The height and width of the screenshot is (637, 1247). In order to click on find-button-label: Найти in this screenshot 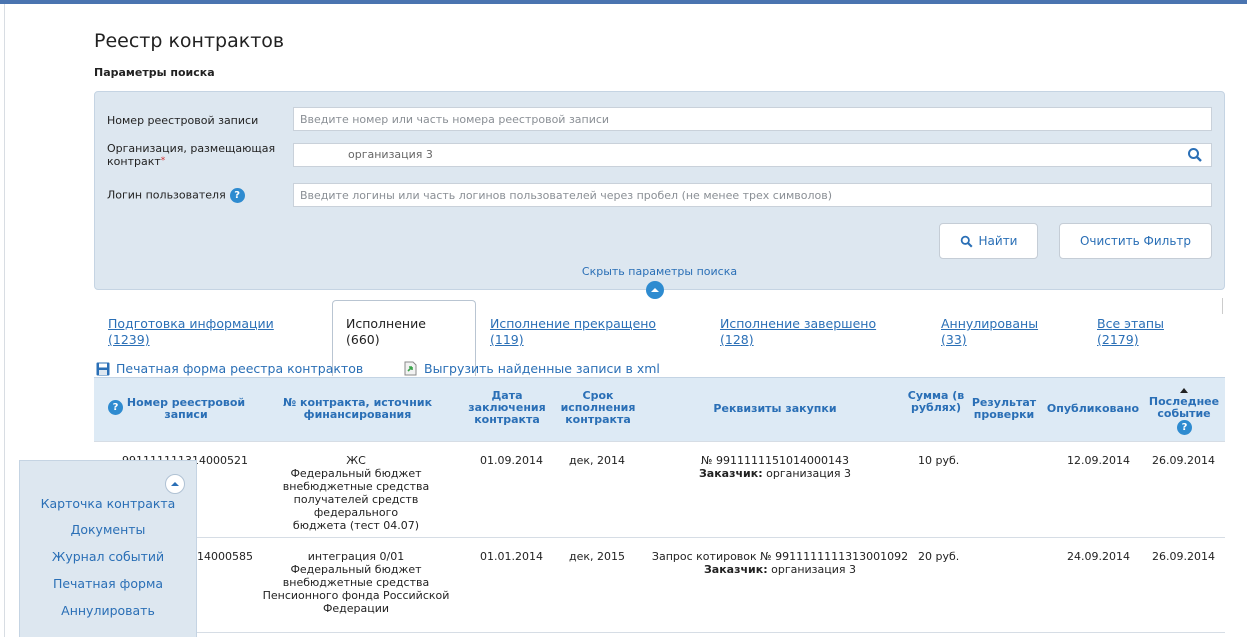, I will do `click(998, 241)`.